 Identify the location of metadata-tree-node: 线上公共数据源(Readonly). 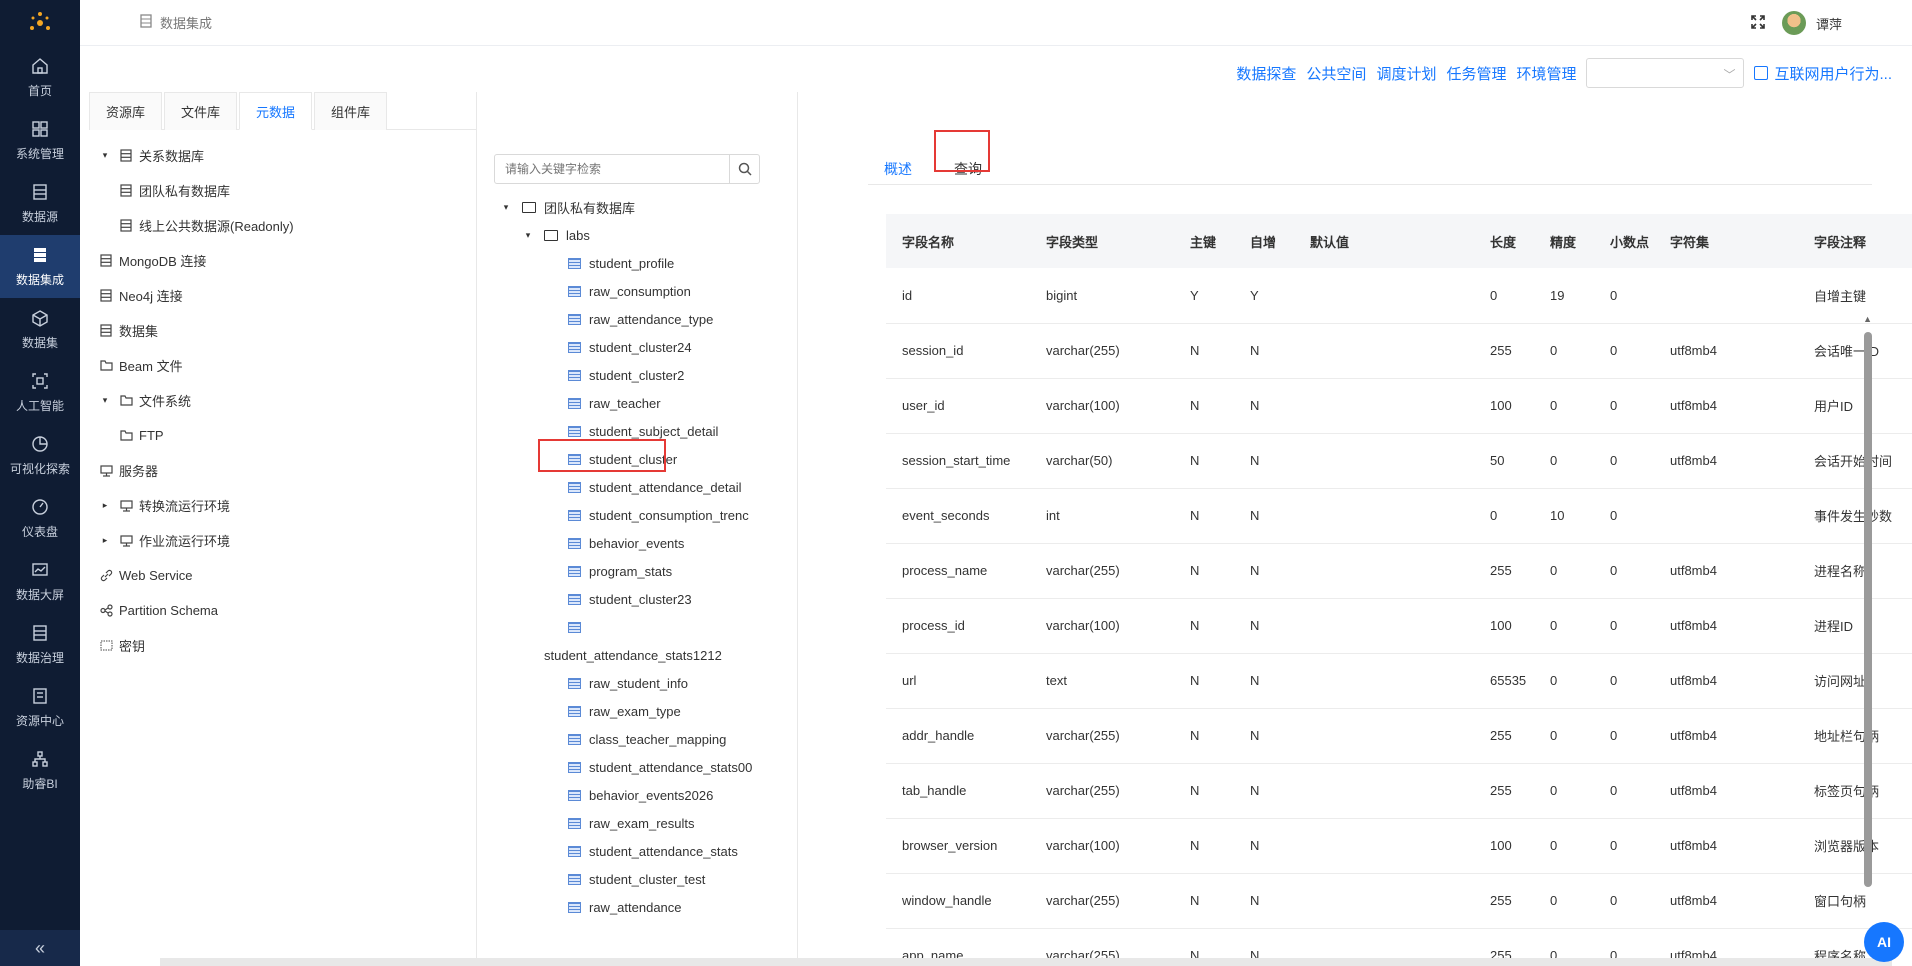
(282, 225).